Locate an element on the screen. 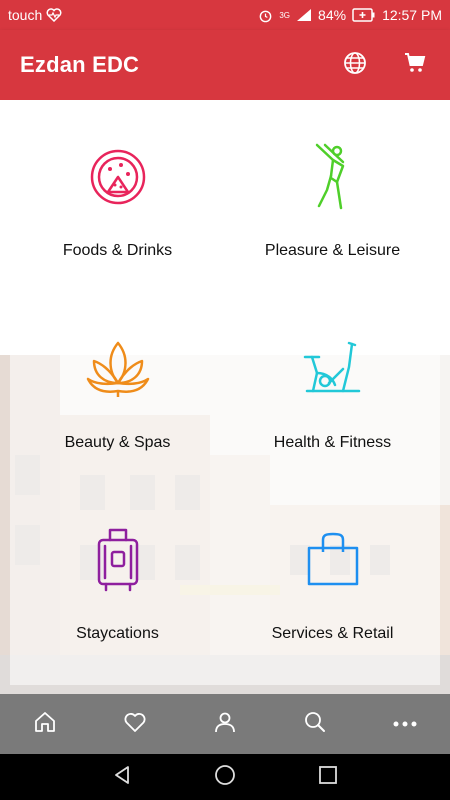 The height and width of the screenshot is (800, 450). system-home-button is located at coordinates (225, 777).